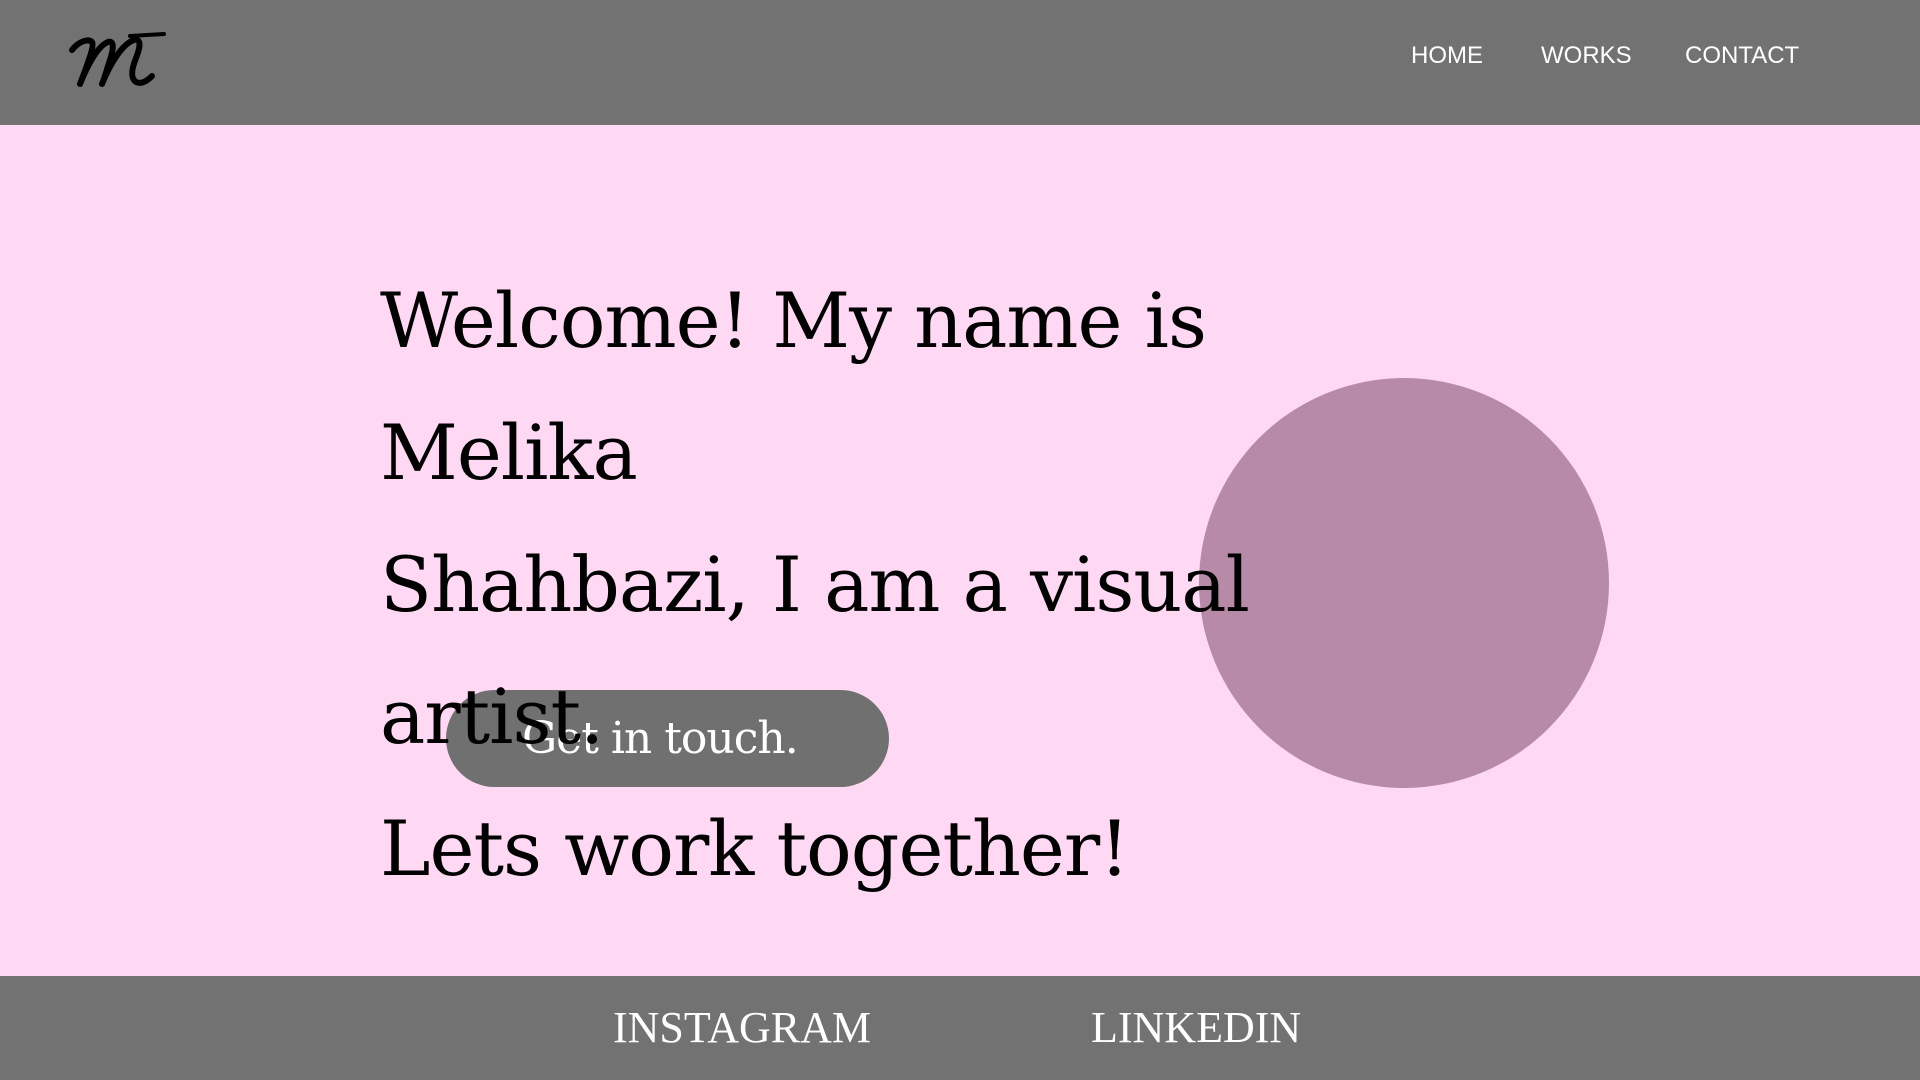 This screenshot has width=1920, height=1080. Describe the element at coordinates (793, 386) in the screenshot. I see `hero-line-1: Welcome! My name is Melika` at that location.